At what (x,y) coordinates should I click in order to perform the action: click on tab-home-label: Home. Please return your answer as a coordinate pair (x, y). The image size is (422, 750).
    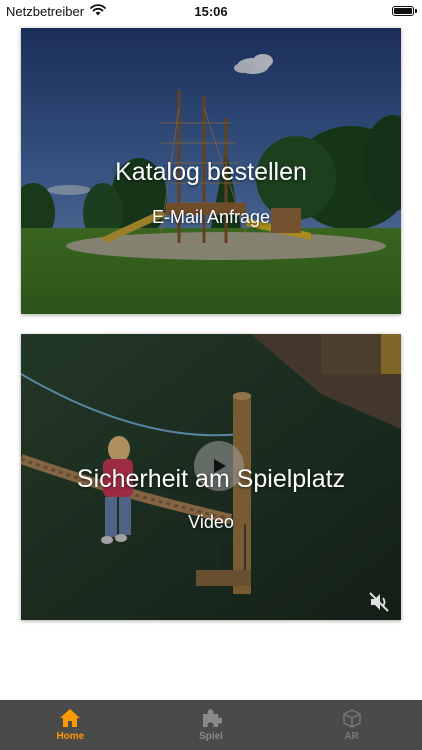
    Looking at the image, I should click on (70, 736).